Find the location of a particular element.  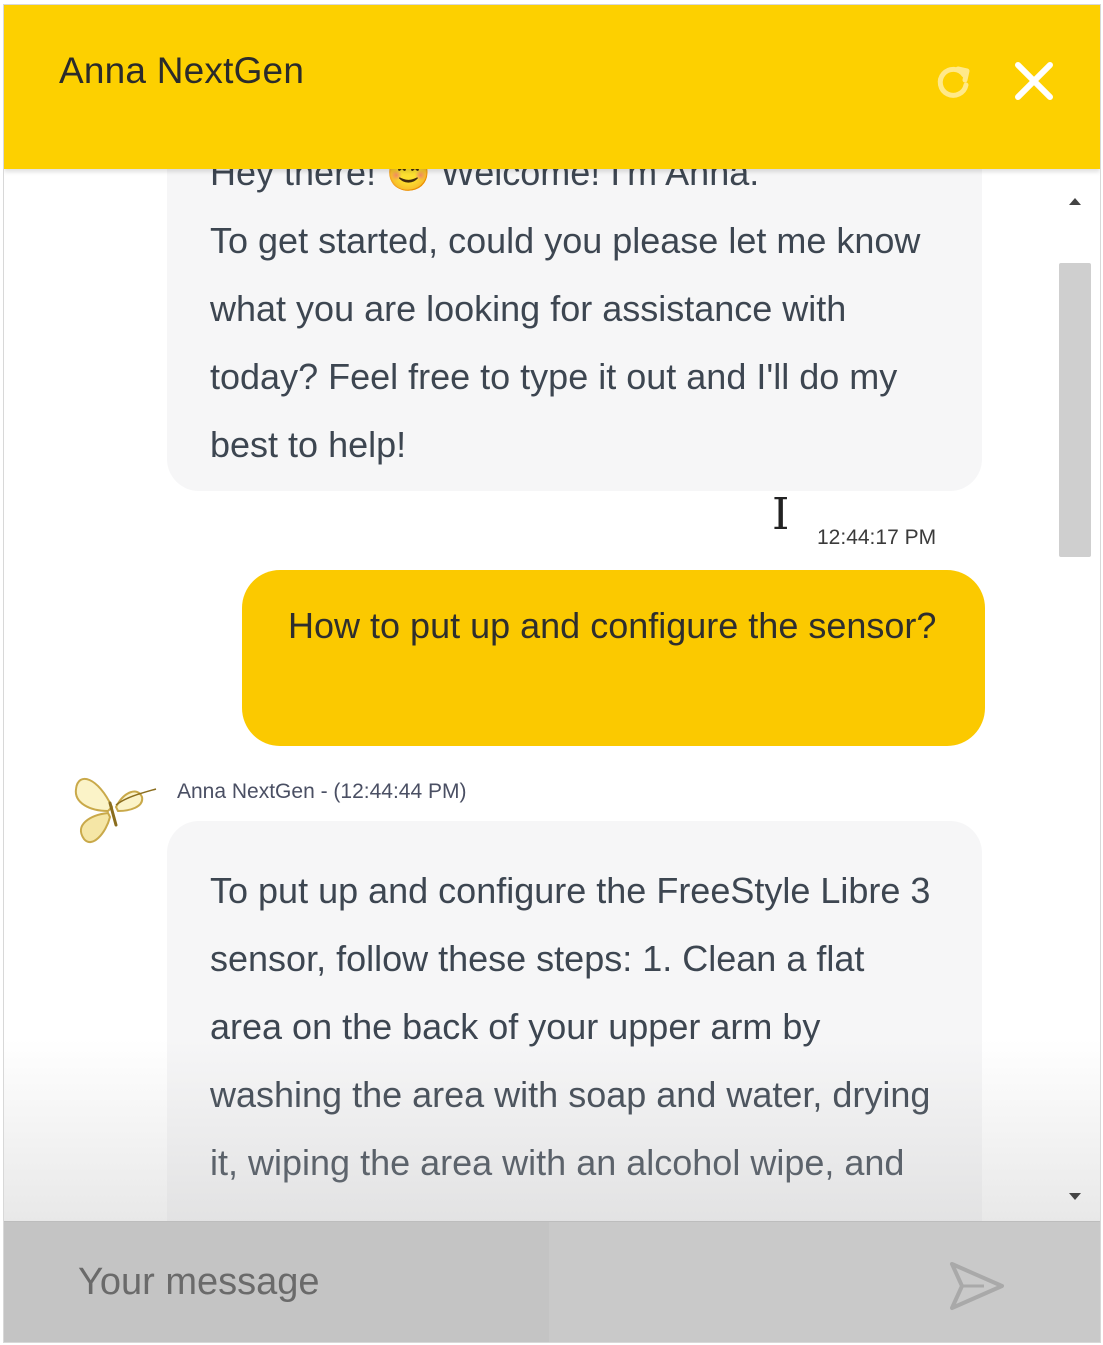

refresh-icon is located at coordinates (953, 82).